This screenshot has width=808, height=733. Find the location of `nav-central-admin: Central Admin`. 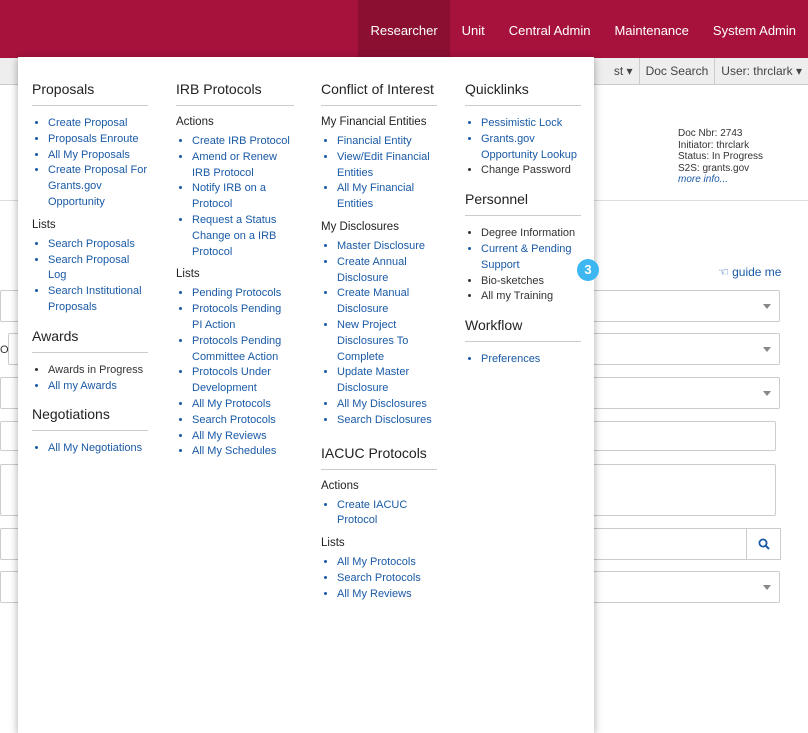

nav-central-admin: Central Admin is located at coordinates (550, 29).